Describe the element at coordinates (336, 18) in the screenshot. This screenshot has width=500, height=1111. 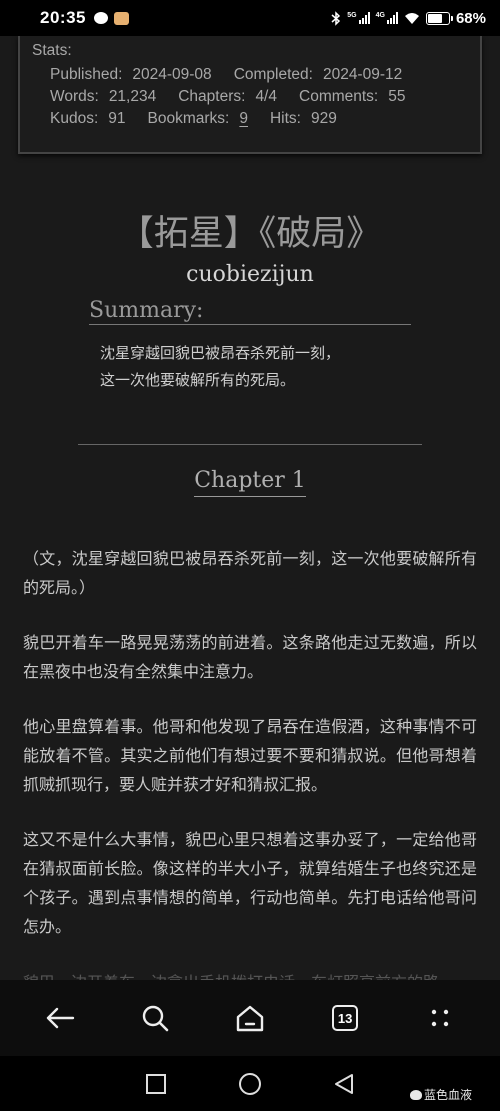
I see `bluetooth-icon` at that location.